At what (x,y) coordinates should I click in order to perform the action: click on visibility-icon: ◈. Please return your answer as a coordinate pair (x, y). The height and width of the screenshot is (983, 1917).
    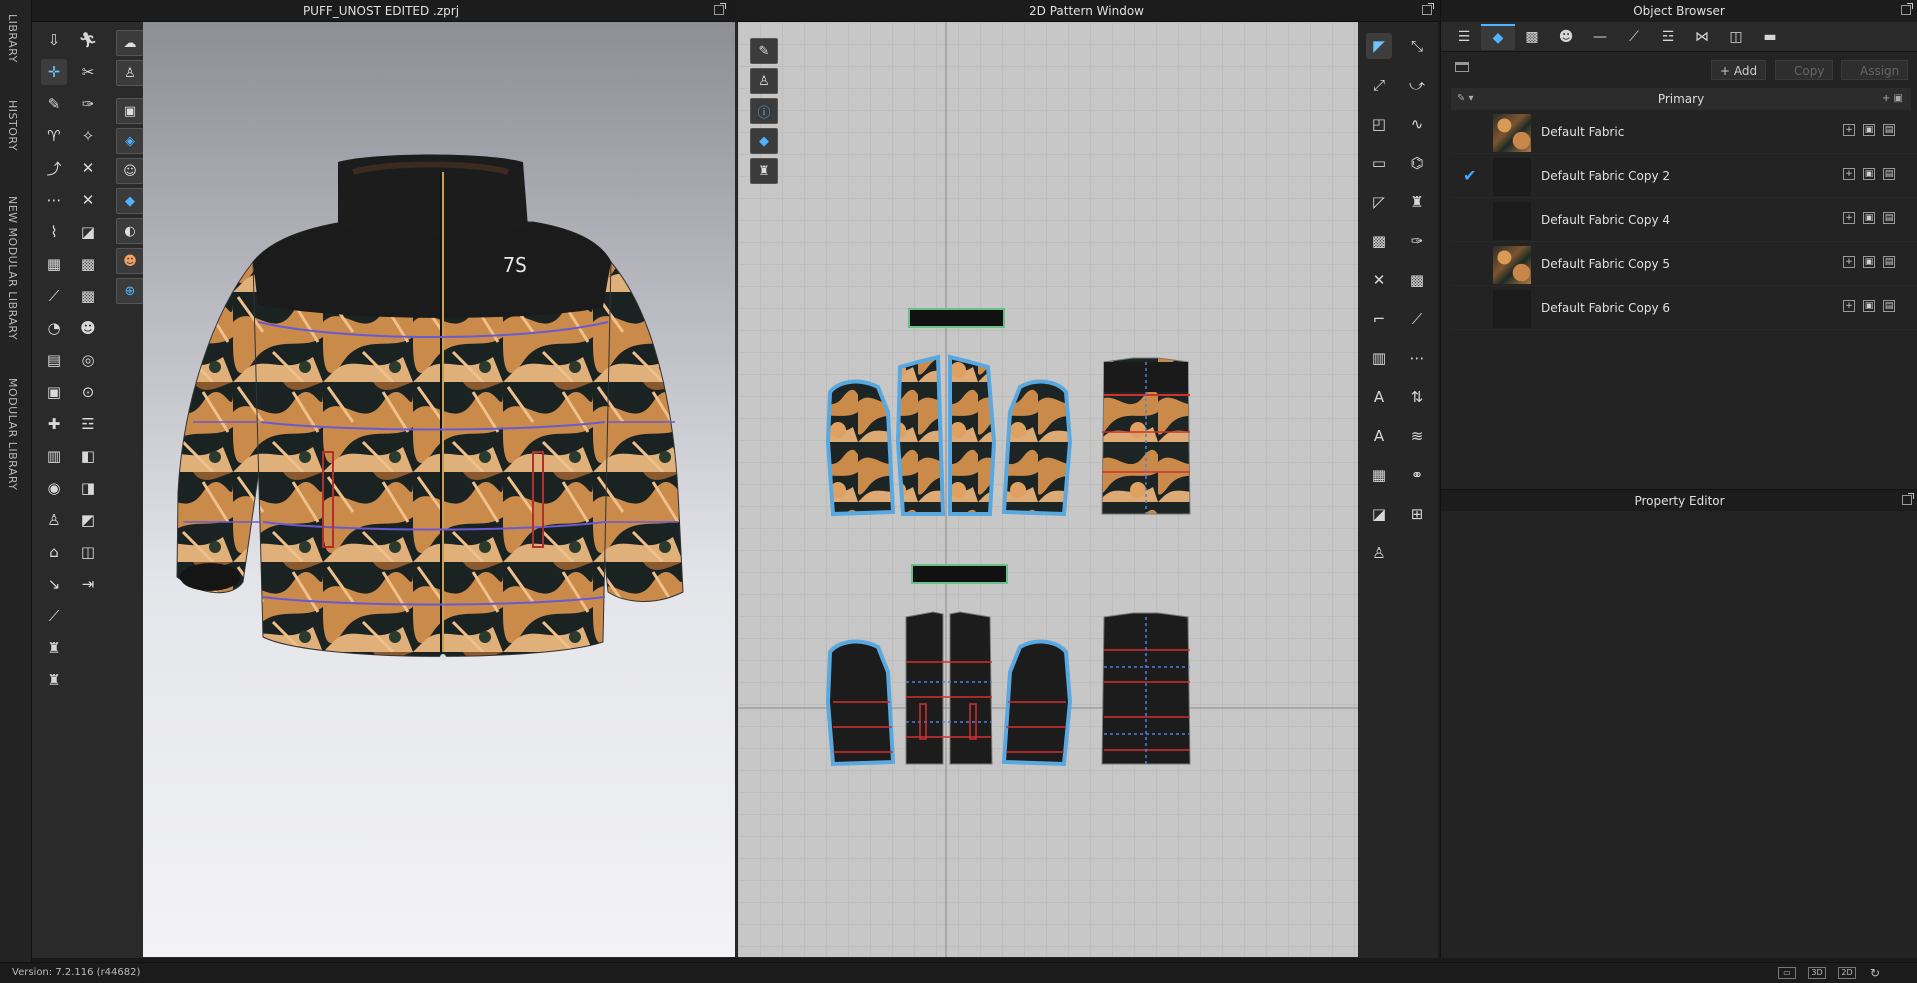
    Looking at the image, I should click on (130, 141).